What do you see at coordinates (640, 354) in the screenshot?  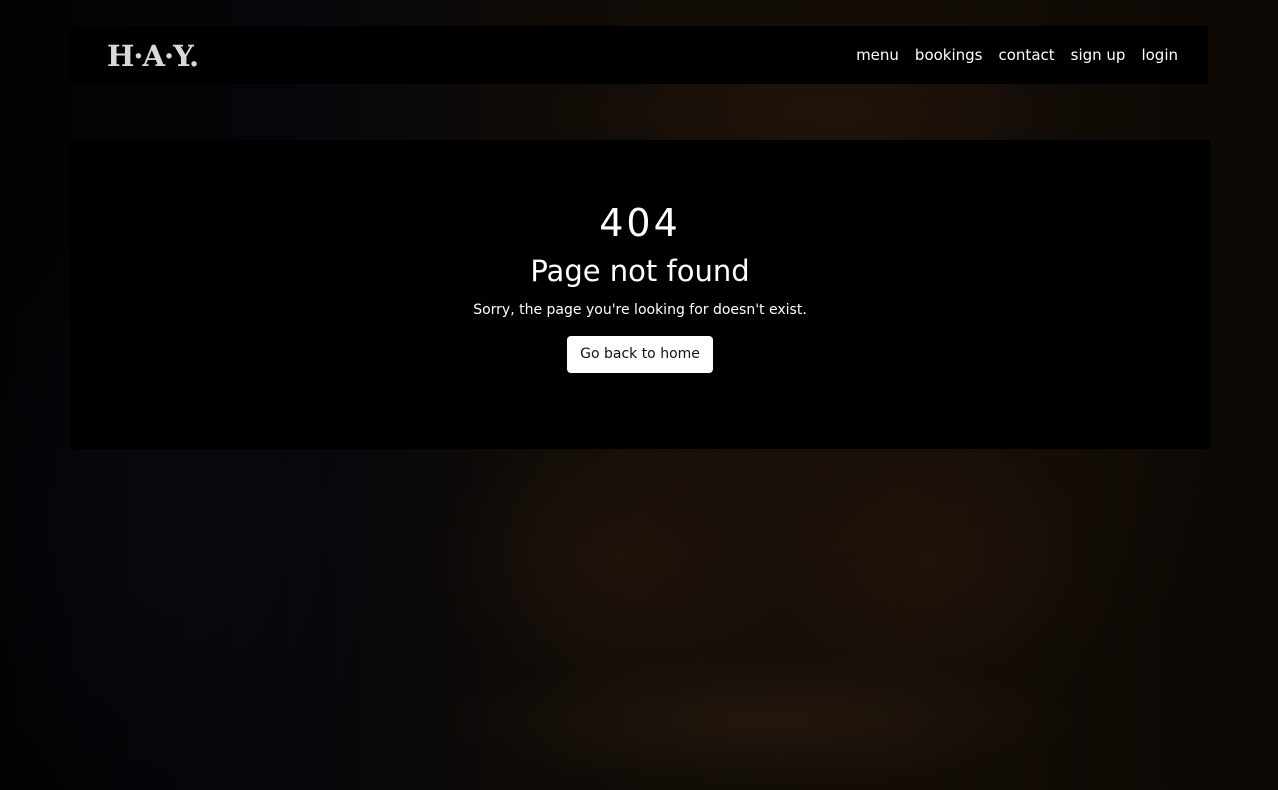 I see `go-home-button: Go back to home` at bounding box center [640, 354].